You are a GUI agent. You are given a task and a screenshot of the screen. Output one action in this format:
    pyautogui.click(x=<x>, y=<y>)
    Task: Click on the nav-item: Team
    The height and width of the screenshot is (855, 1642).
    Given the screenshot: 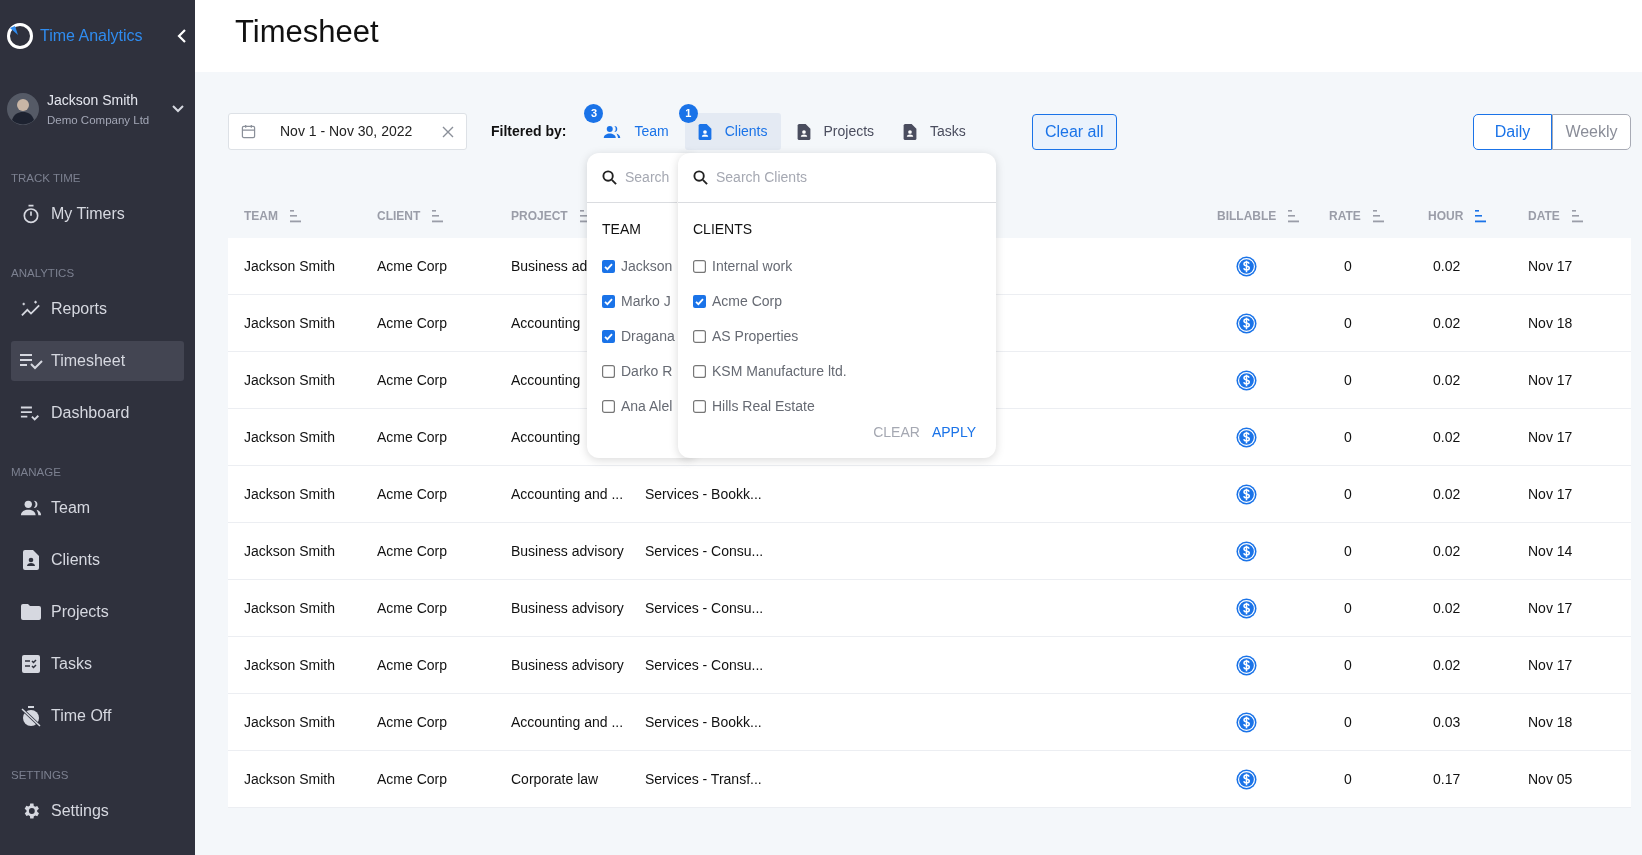 What is the action you would take?
    pyautogui.click(x=97, y=508)
    